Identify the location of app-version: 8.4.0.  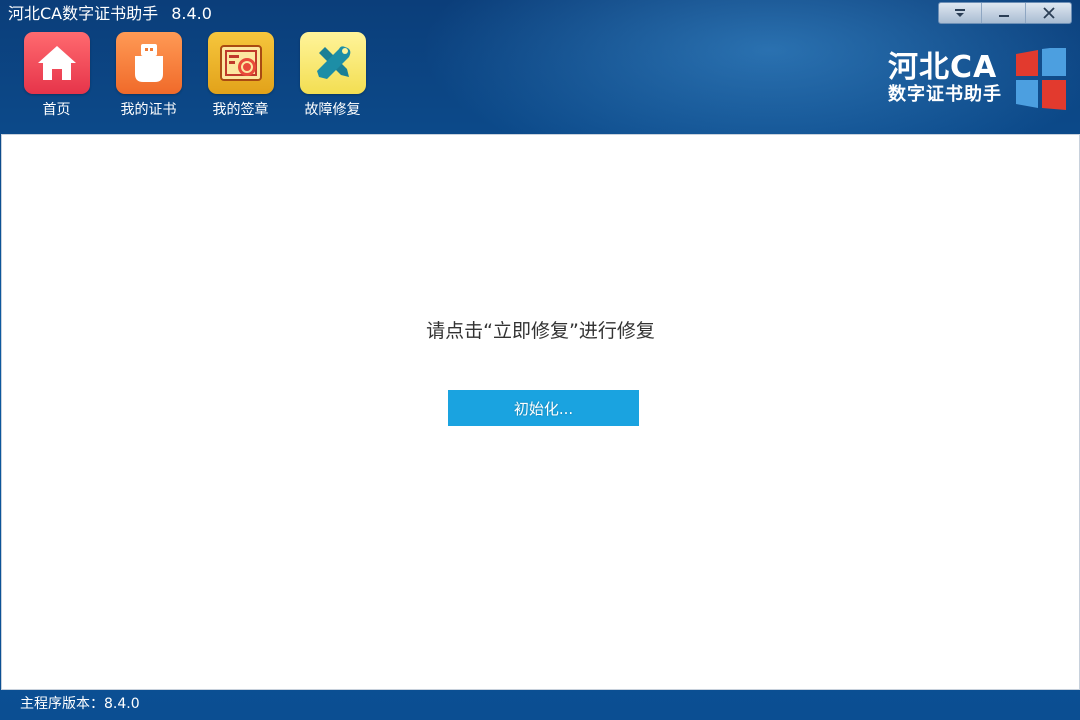
(191, 13).